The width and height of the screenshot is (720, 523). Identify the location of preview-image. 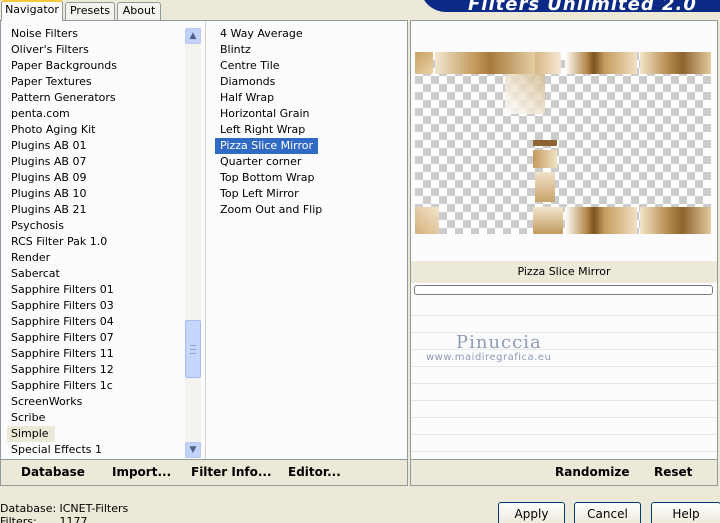
(563, 143).